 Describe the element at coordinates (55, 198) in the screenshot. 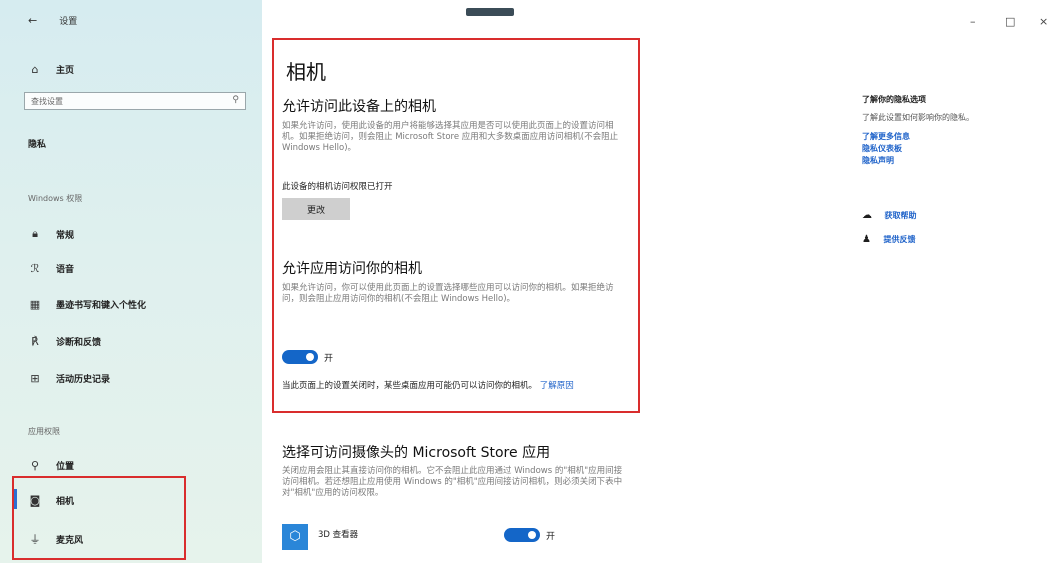

I see `windows-permissions-heading: Windows 权限` at that location.